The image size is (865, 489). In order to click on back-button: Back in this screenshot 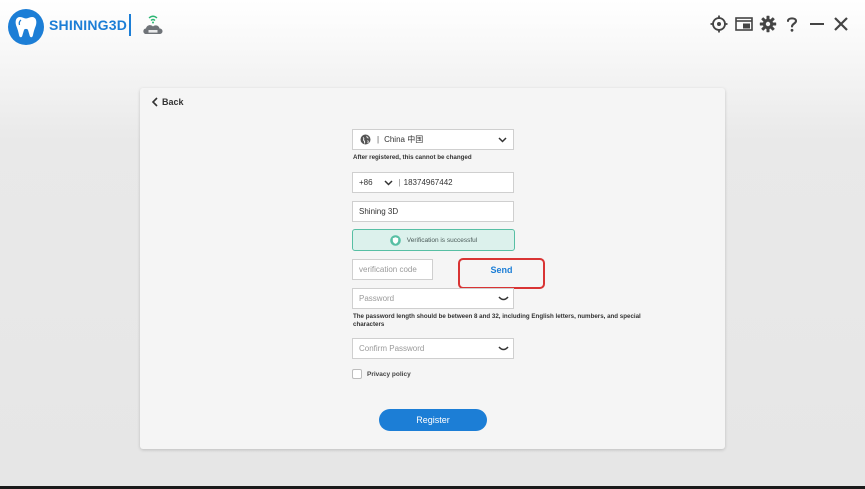, I will do `click(167, 102)`.